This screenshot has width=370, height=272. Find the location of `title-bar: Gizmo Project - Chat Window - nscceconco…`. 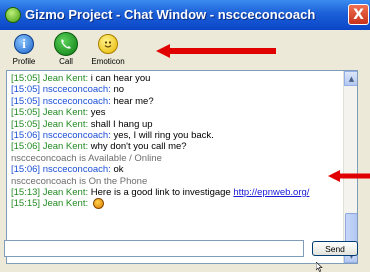

title-bar: Gizmo Project - Chat Window - nscceconco… is located at coordinates (185, 15).